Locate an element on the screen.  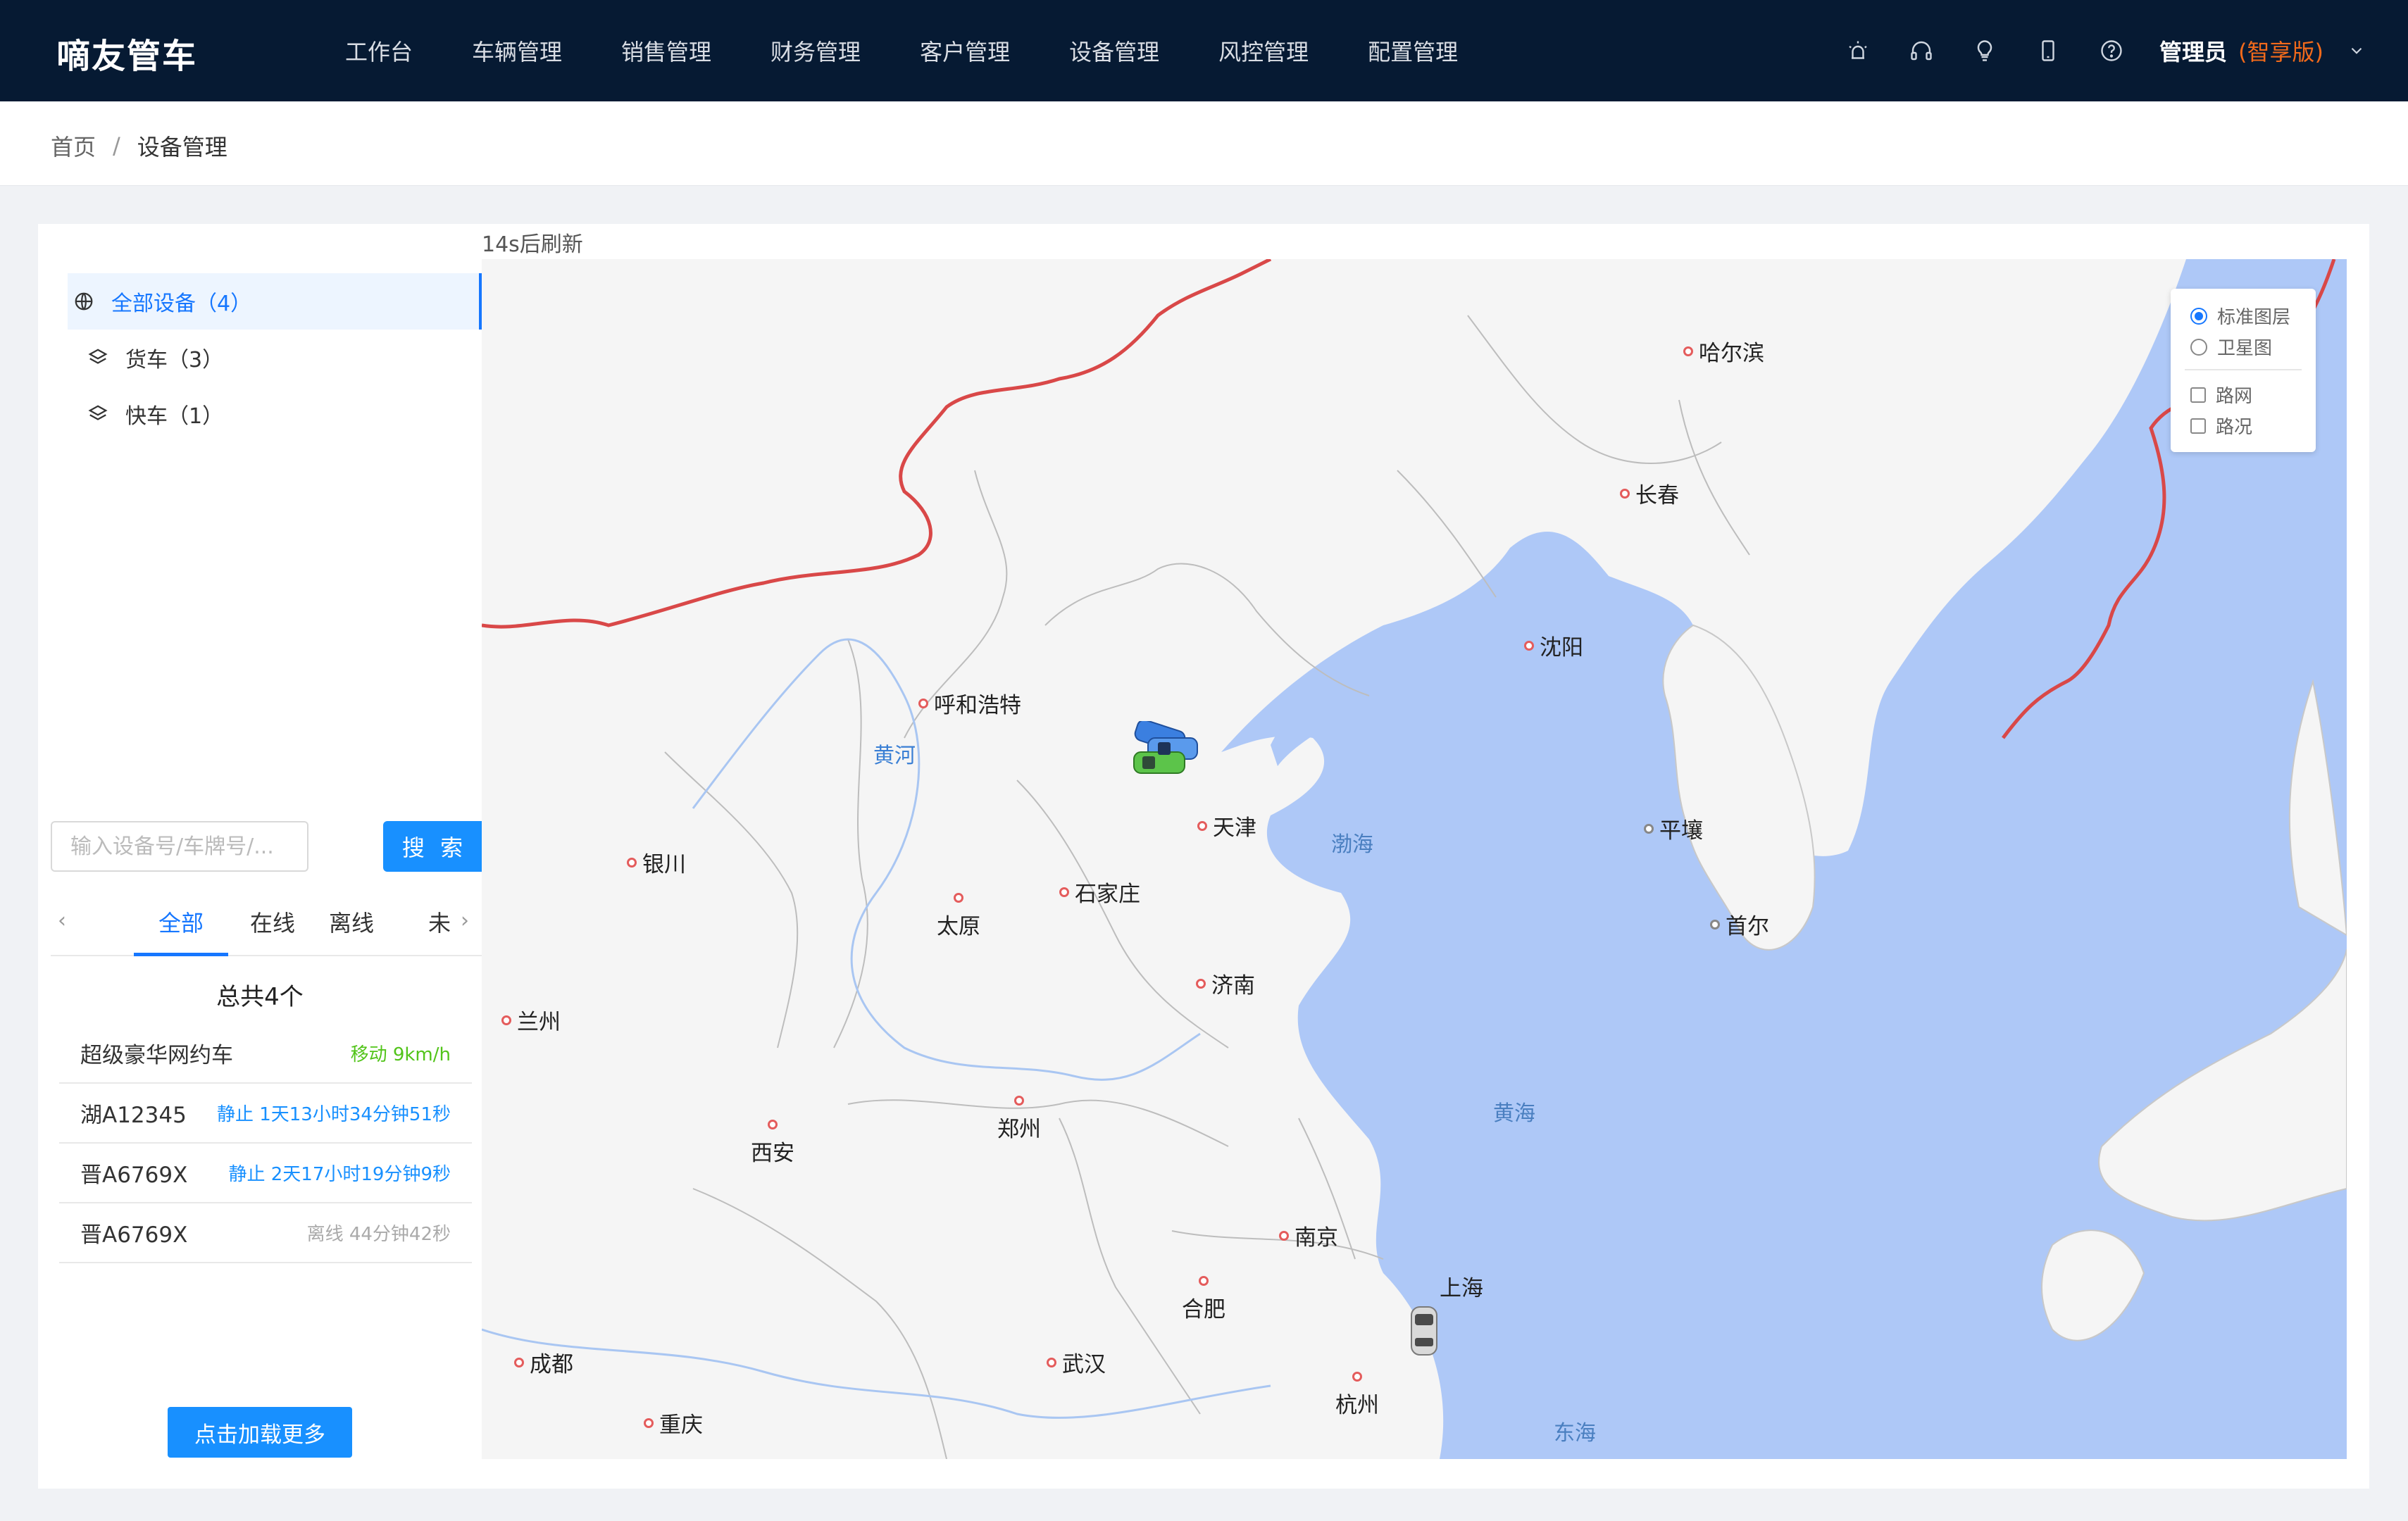
device-status: 离线 44分钟42秒 is located at coordinates (379, 1234).